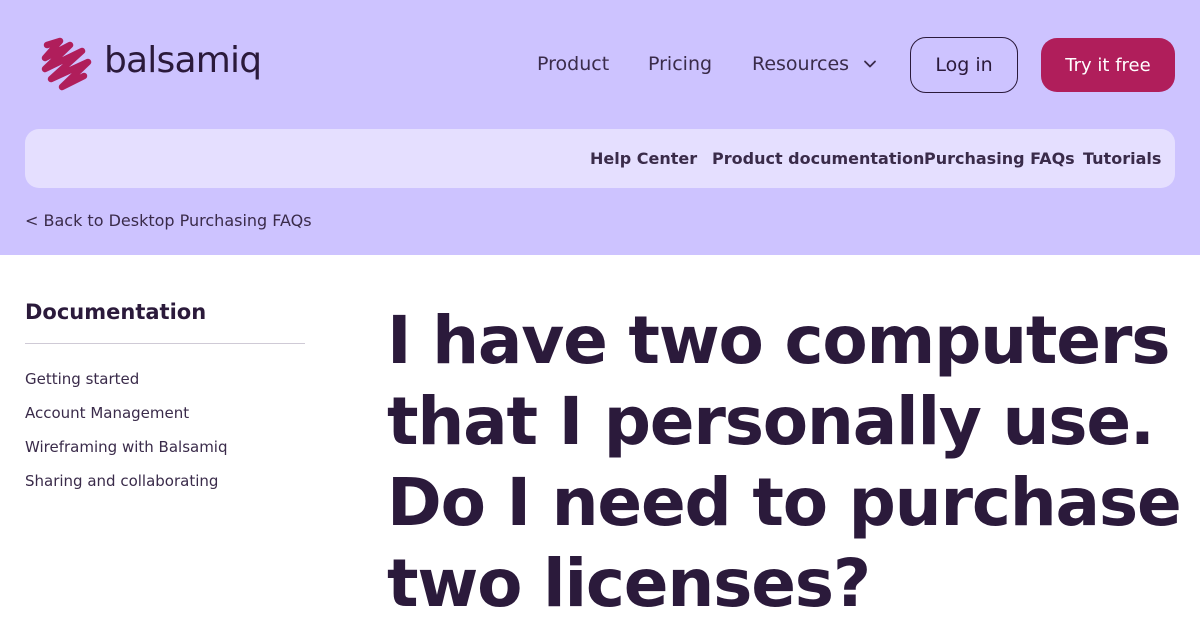 The height and width of the screenshot is (627, 1200). I want to click on balsamiq-logo: balsamiq, so click(150, 64).